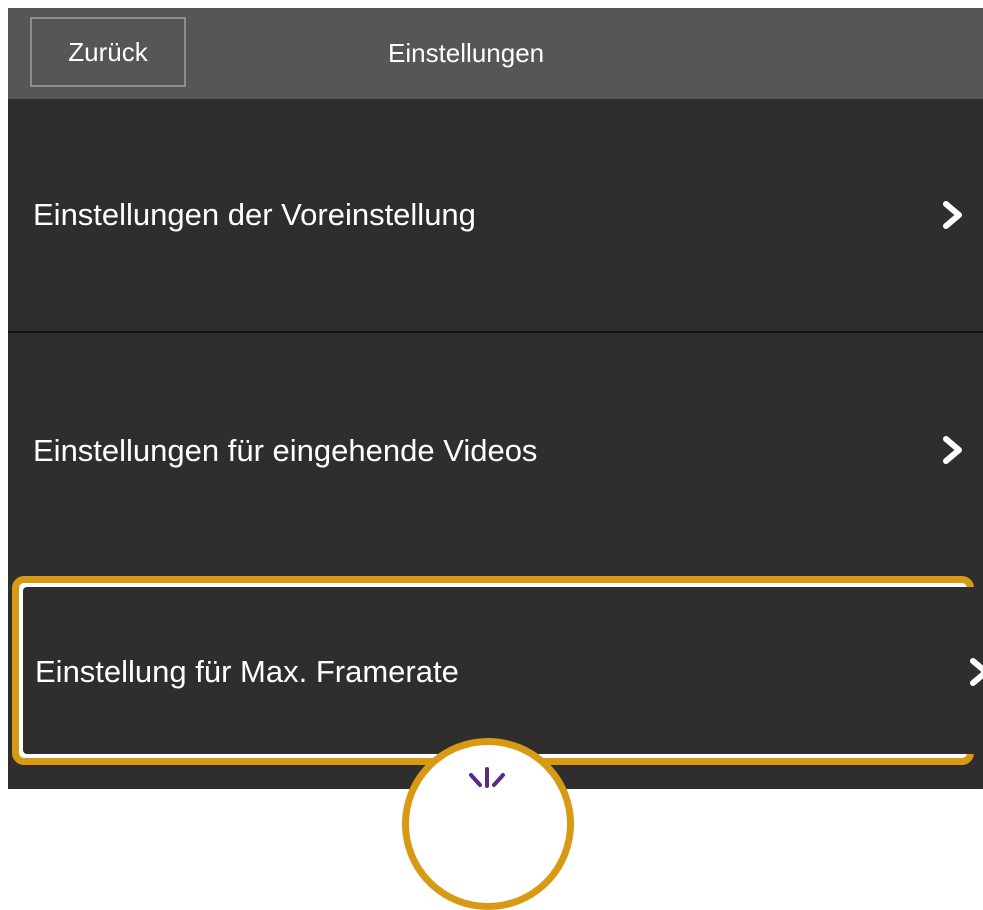  Describe the element at coordinates (247, 671) in the screenshot. I see `row-label: Einstellung für Max. Framerate` at that location.